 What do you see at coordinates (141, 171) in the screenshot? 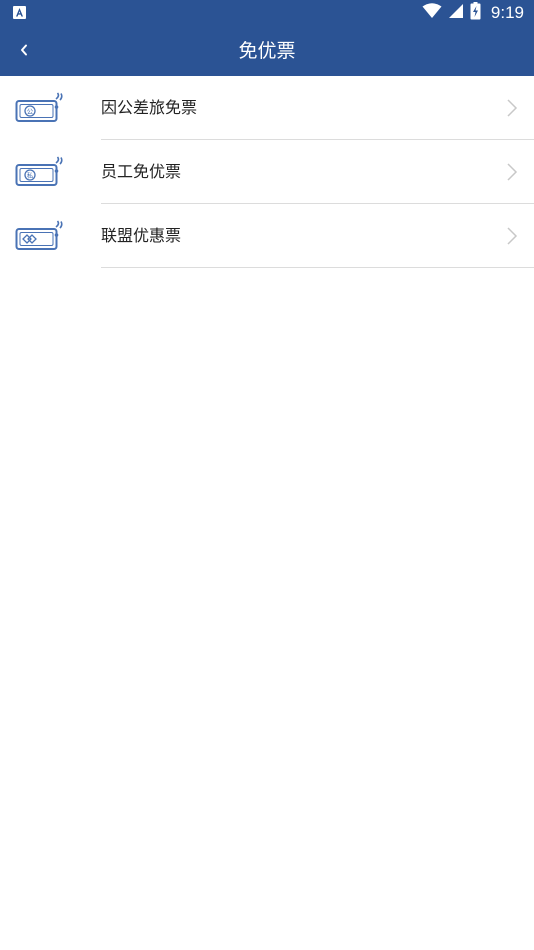
I see `menu-item-label: 员工免优票` at bounding box center [141, 171].